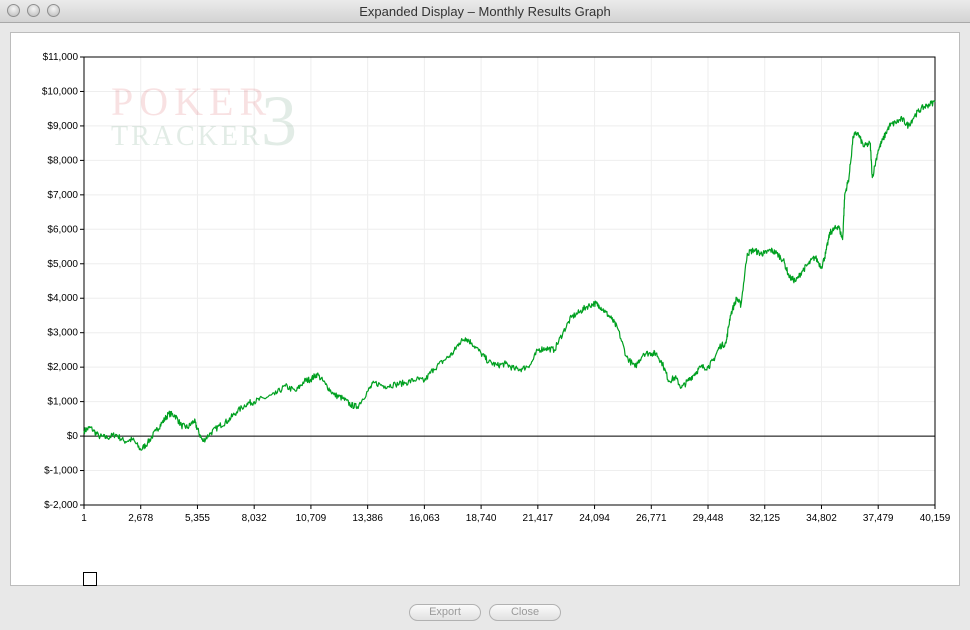 This screenshot has width=970, height=630. I want to click on y-tick-label: $-2,000, so click(61, 505).